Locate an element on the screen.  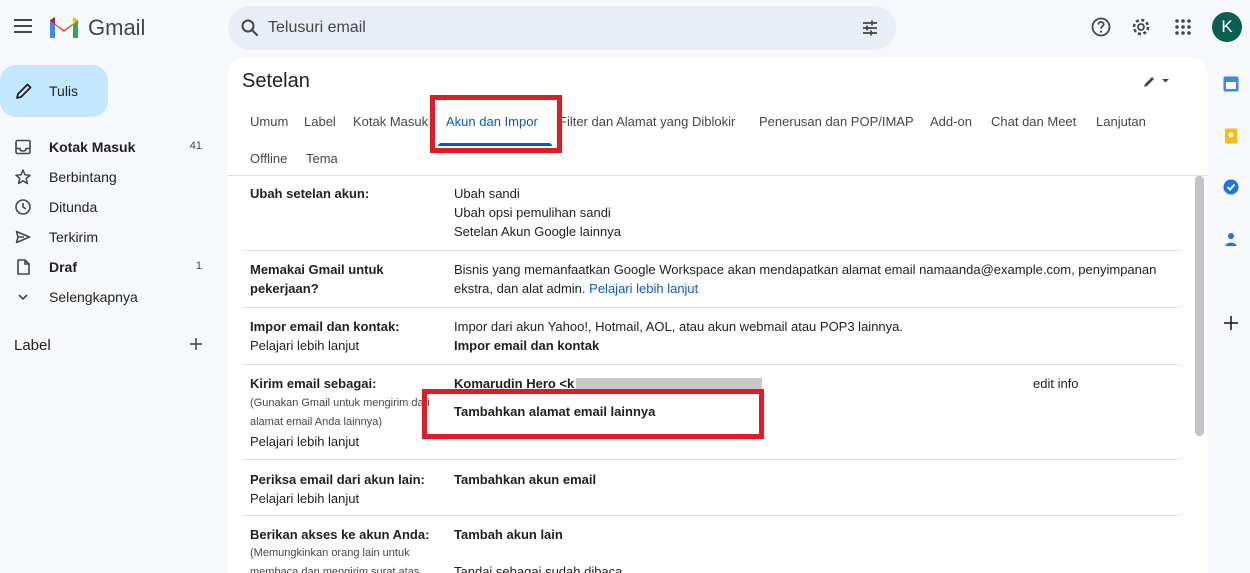
tab-inbox: Kotak Masuk is located at coordinates (390, 121).